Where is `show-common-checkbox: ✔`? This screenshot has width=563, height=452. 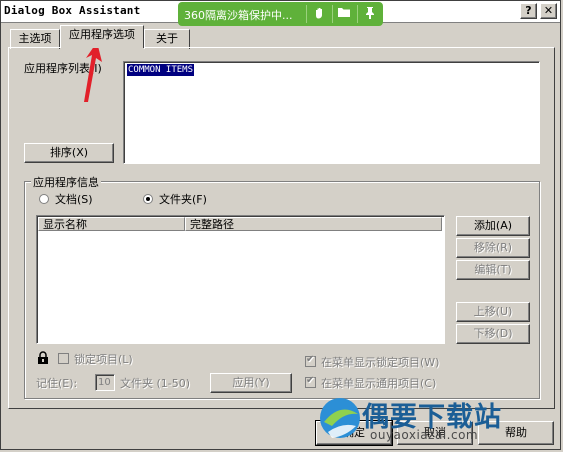
show-common-checkbox: ✔ is located at coordinates (310, 381).